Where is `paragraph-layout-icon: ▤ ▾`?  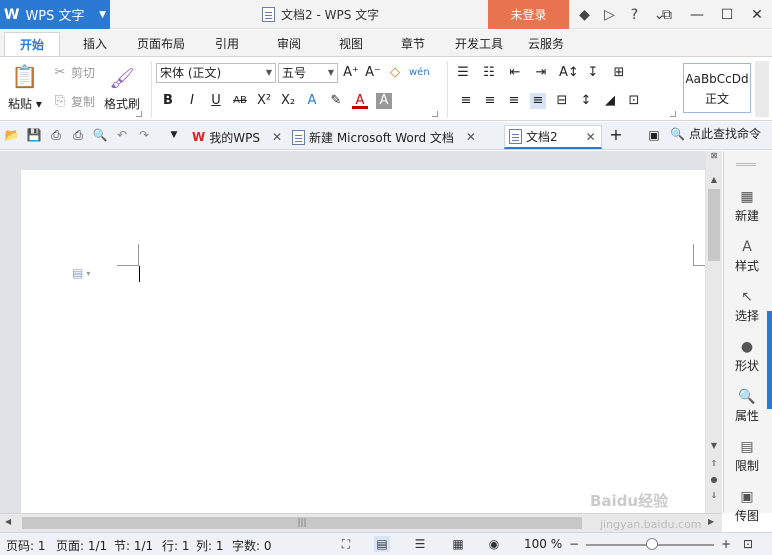
paragraph-layout-icon: ▤ ▾ is located at coordinates (81, 273).